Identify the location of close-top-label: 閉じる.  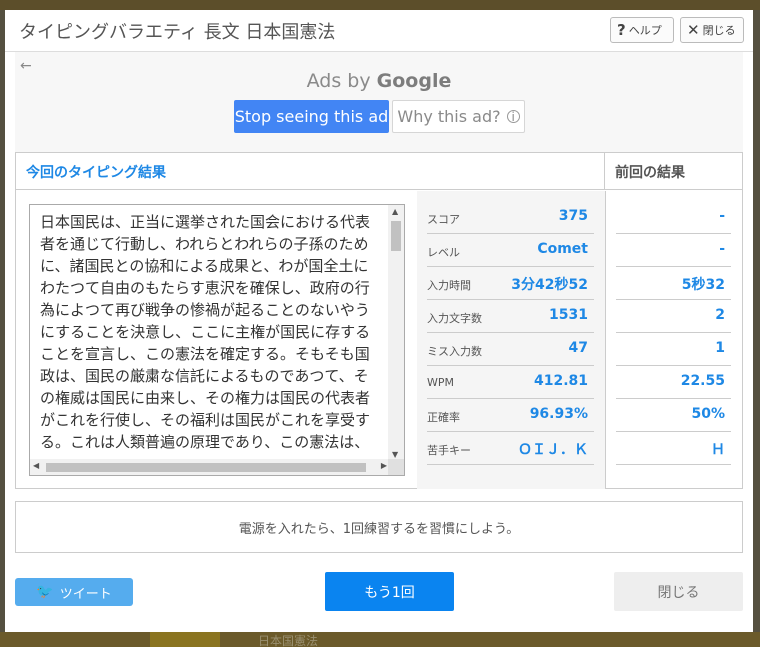
(719, 30).